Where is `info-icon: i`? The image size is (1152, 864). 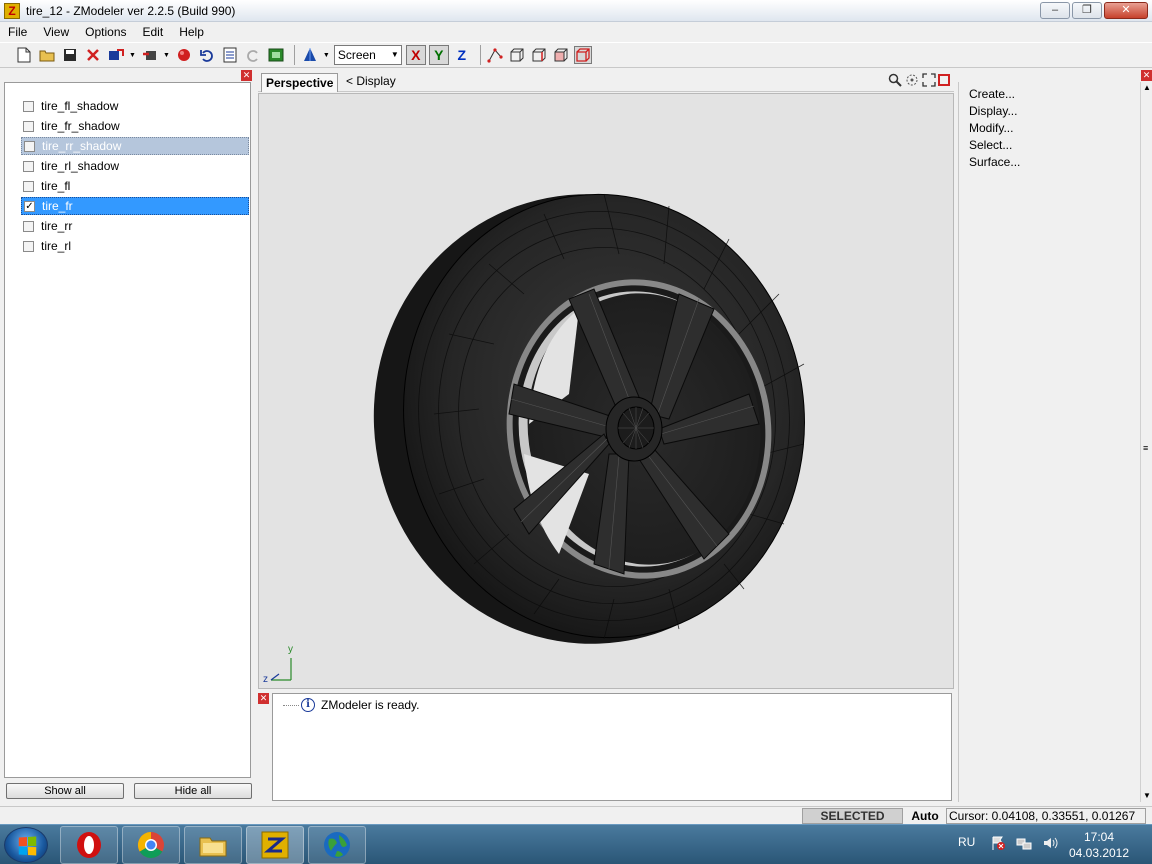
info-icon: i is located at coordinates (308, 705).